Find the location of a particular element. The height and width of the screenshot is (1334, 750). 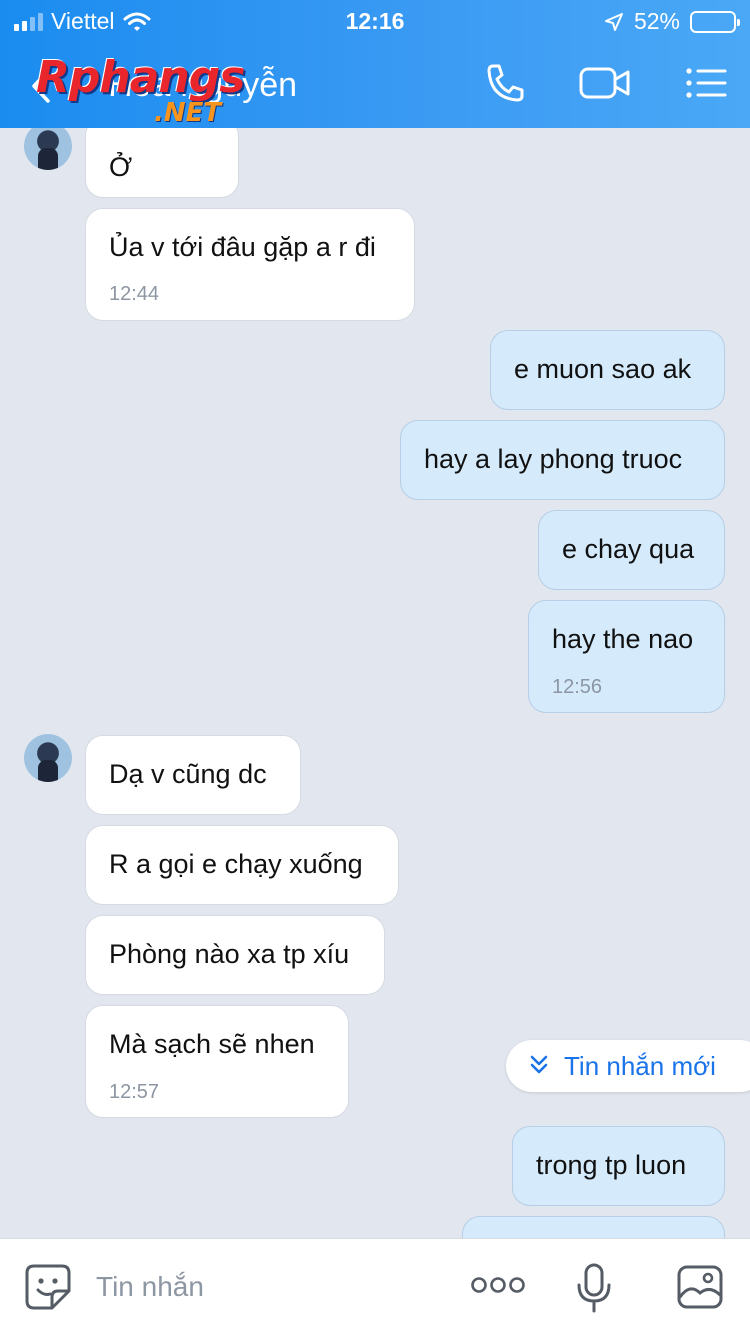

new-message-button: Tin nhắn mới is located at coordinates (628, 1066).